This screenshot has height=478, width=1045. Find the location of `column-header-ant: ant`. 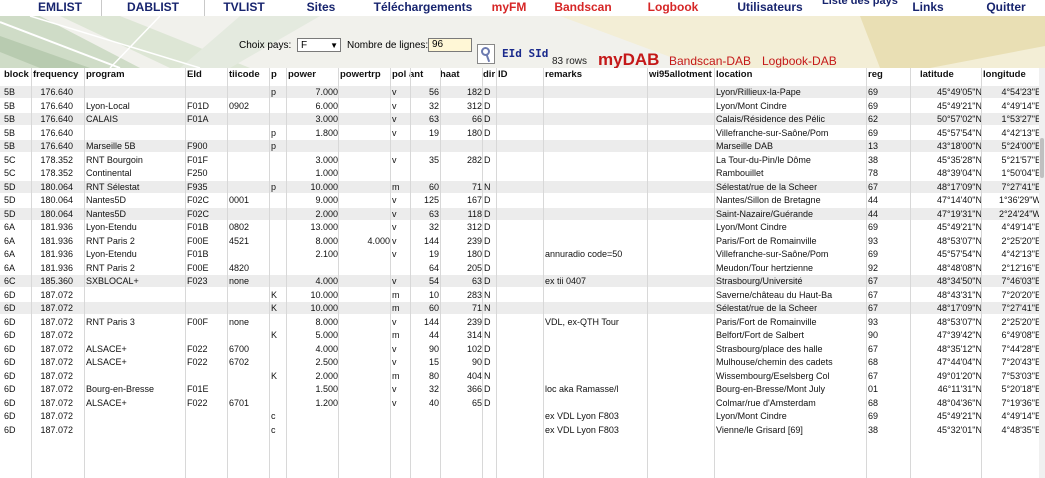

column-header-ant: ant is located at coordinates (422, 75).